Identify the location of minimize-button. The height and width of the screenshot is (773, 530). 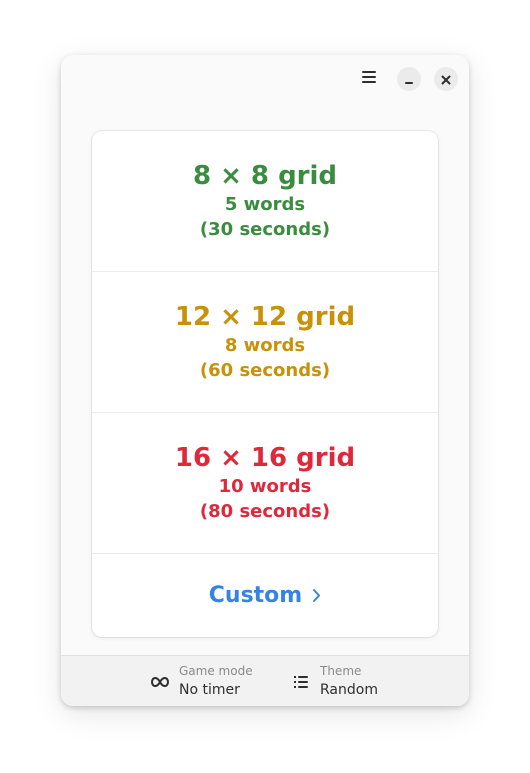
(409, 79).